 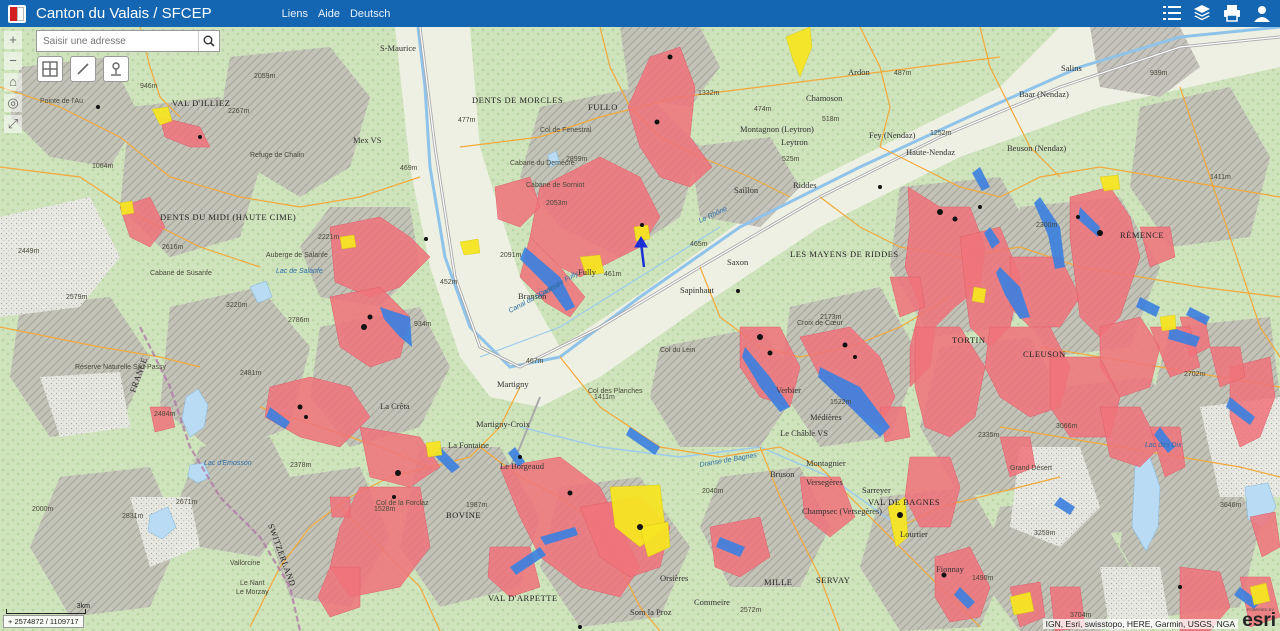 I want to click on svg-text: BOVINE, so click(x=463, y=515).